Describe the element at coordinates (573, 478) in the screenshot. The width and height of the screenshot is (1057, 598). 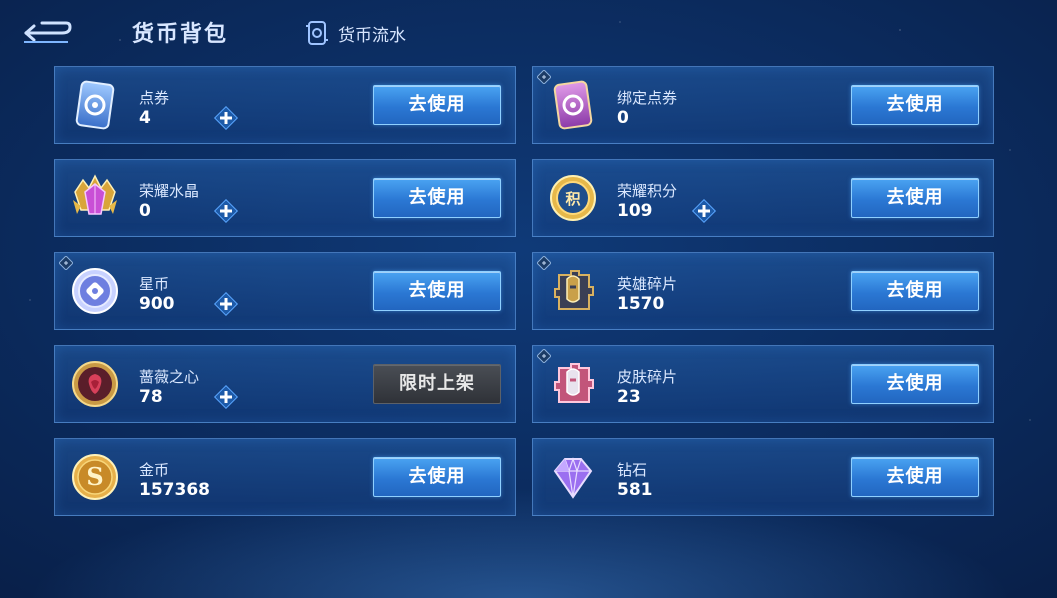
I see `diamond-icon` at that location.